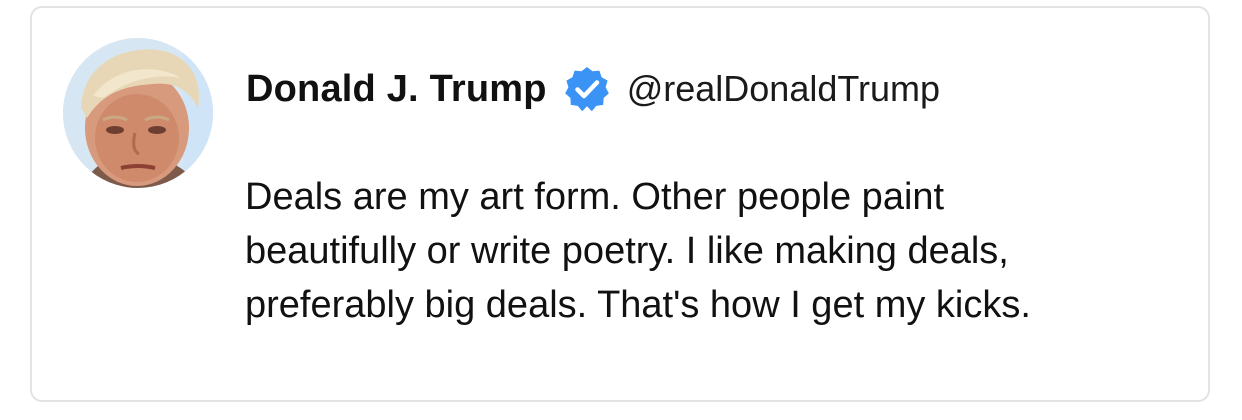 The image size is (1242, 420). What do you see at coordinates (783, 89) in the screenshot?
I see `user-handle: @realDonaldTrump` at bounding box center [783, 89].